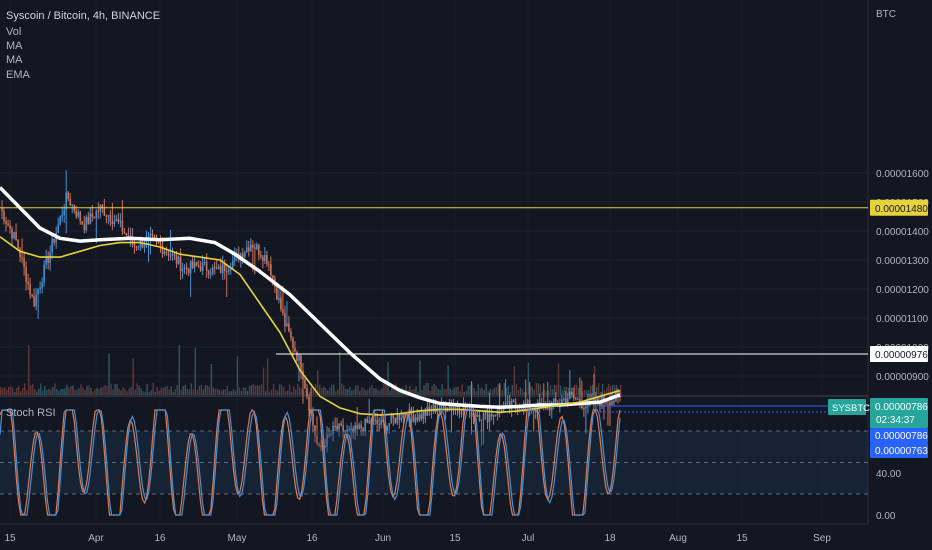 The image size is (932, 550). Describe the element at coordinates (14, 46) in the screenshot. I see `indicator-ma-1: MA` at that location.